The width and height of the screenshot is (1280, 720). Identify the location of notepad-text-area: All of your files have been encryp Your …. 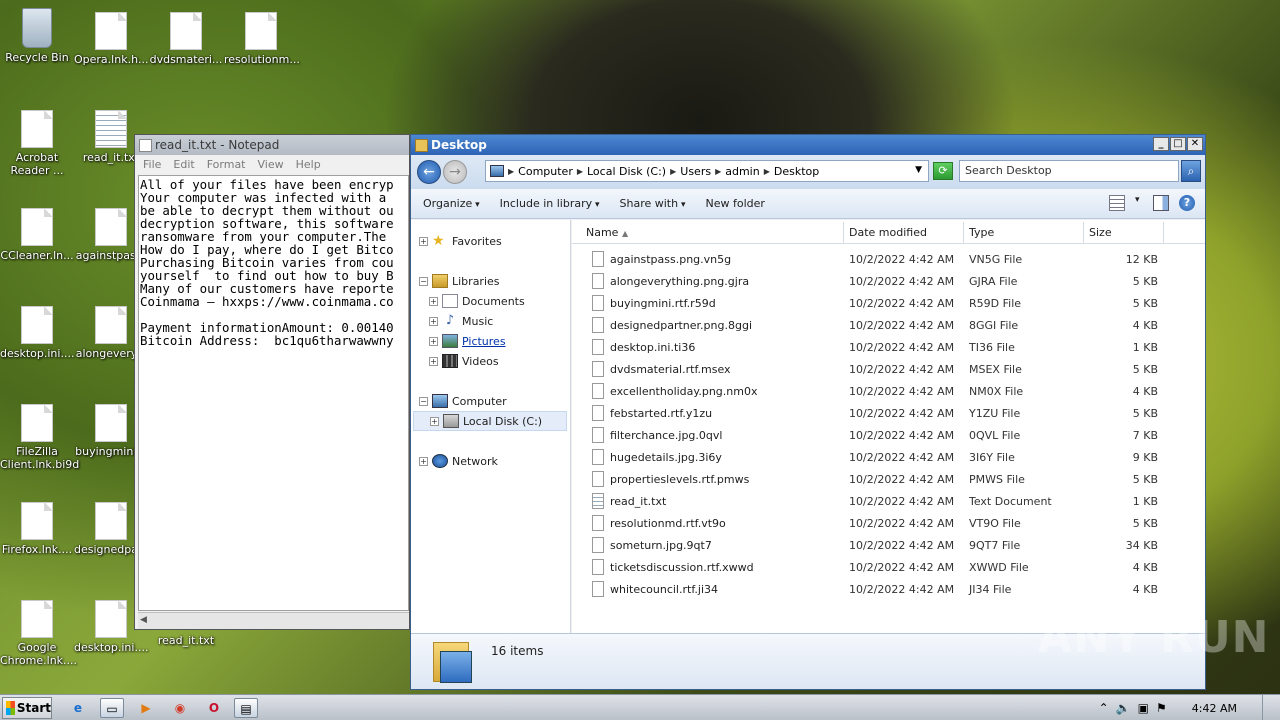
(273, 393).